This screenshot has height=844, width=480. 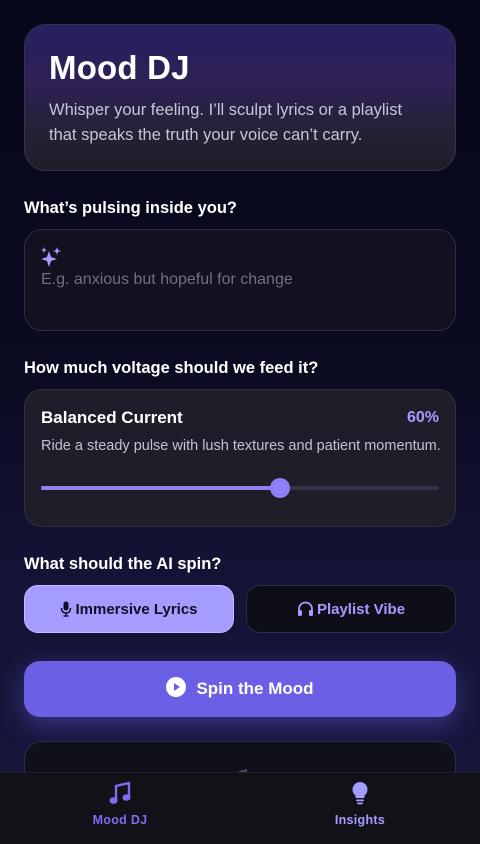 I want to click on mode-playlist-vibe-button: Playlist Vibe, so click(x=351, y=609).